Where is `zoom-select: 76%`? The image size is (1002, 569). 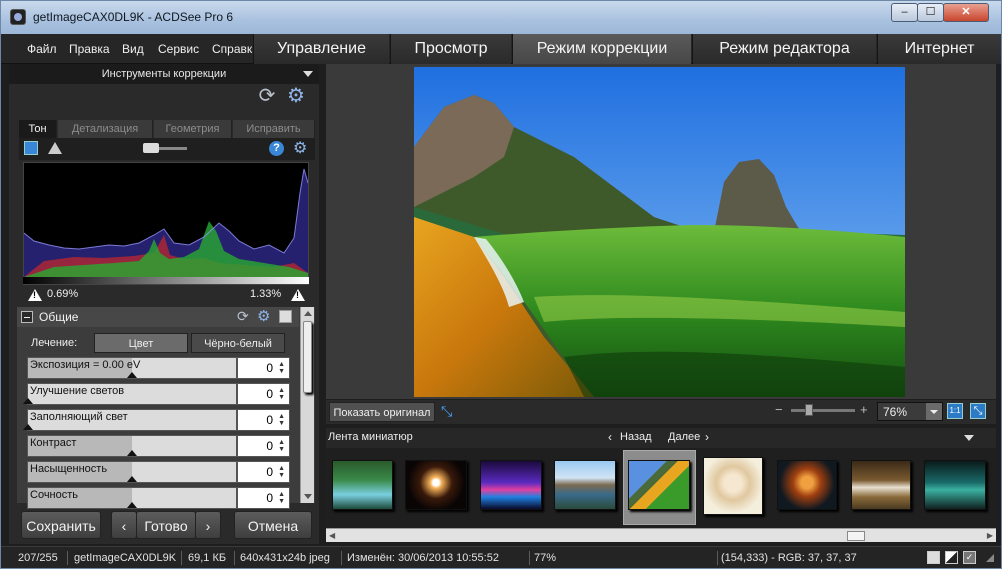 zoom-select: 76% is located at coordinates (910, 411).